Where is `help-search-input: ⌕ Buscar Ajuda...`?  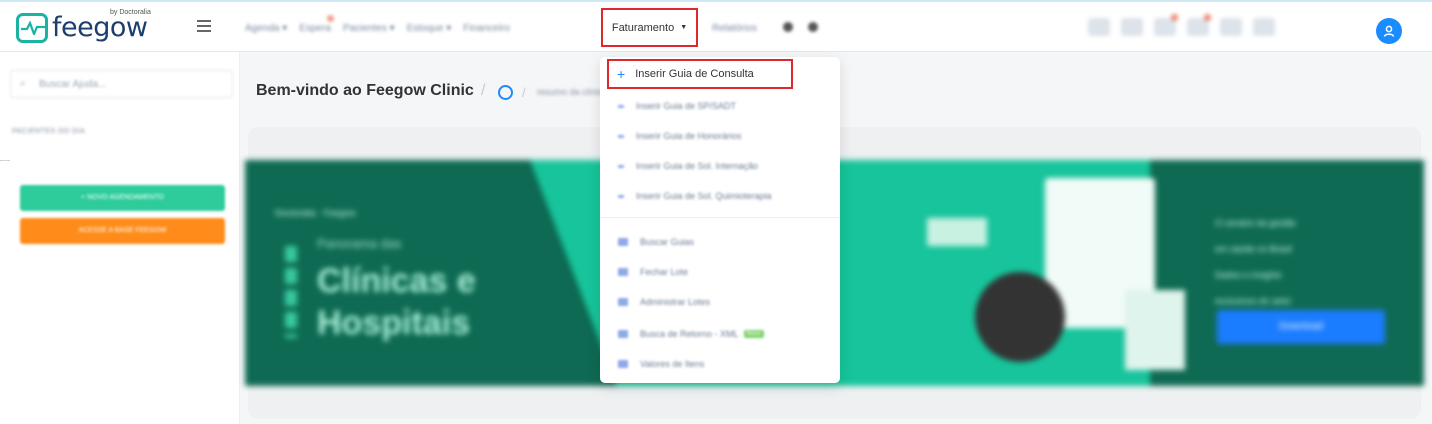
help-search-input: ⌕ Buscar Ajuda... is located at coordinates (121, 84).